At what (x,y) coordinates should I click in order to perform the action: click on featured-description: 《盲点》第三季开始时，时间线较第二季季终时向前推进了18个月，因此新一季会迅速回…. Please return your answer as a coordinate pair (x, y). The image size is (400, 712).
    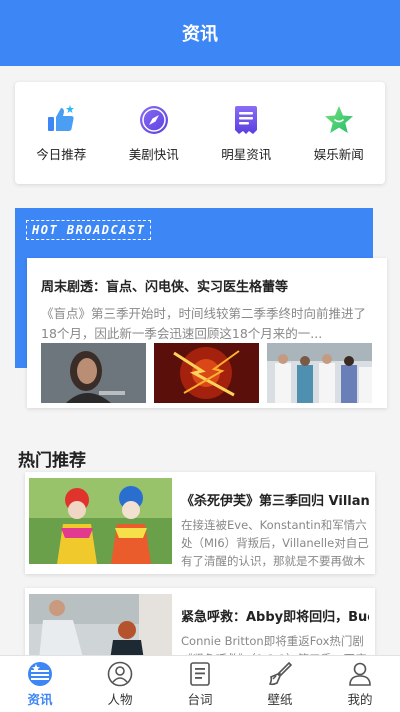
    Looking at the image, I should click on (204, 323).